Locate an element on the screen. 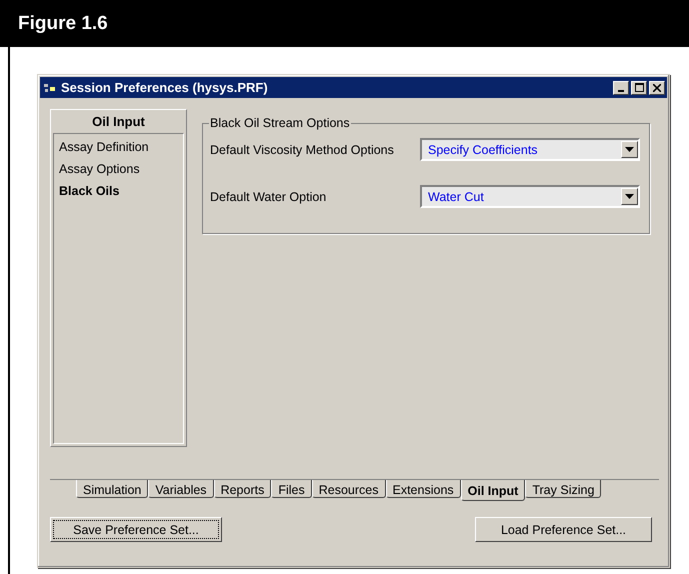  figure-title: Figure 1.6 is located at coordinates (63, 23).